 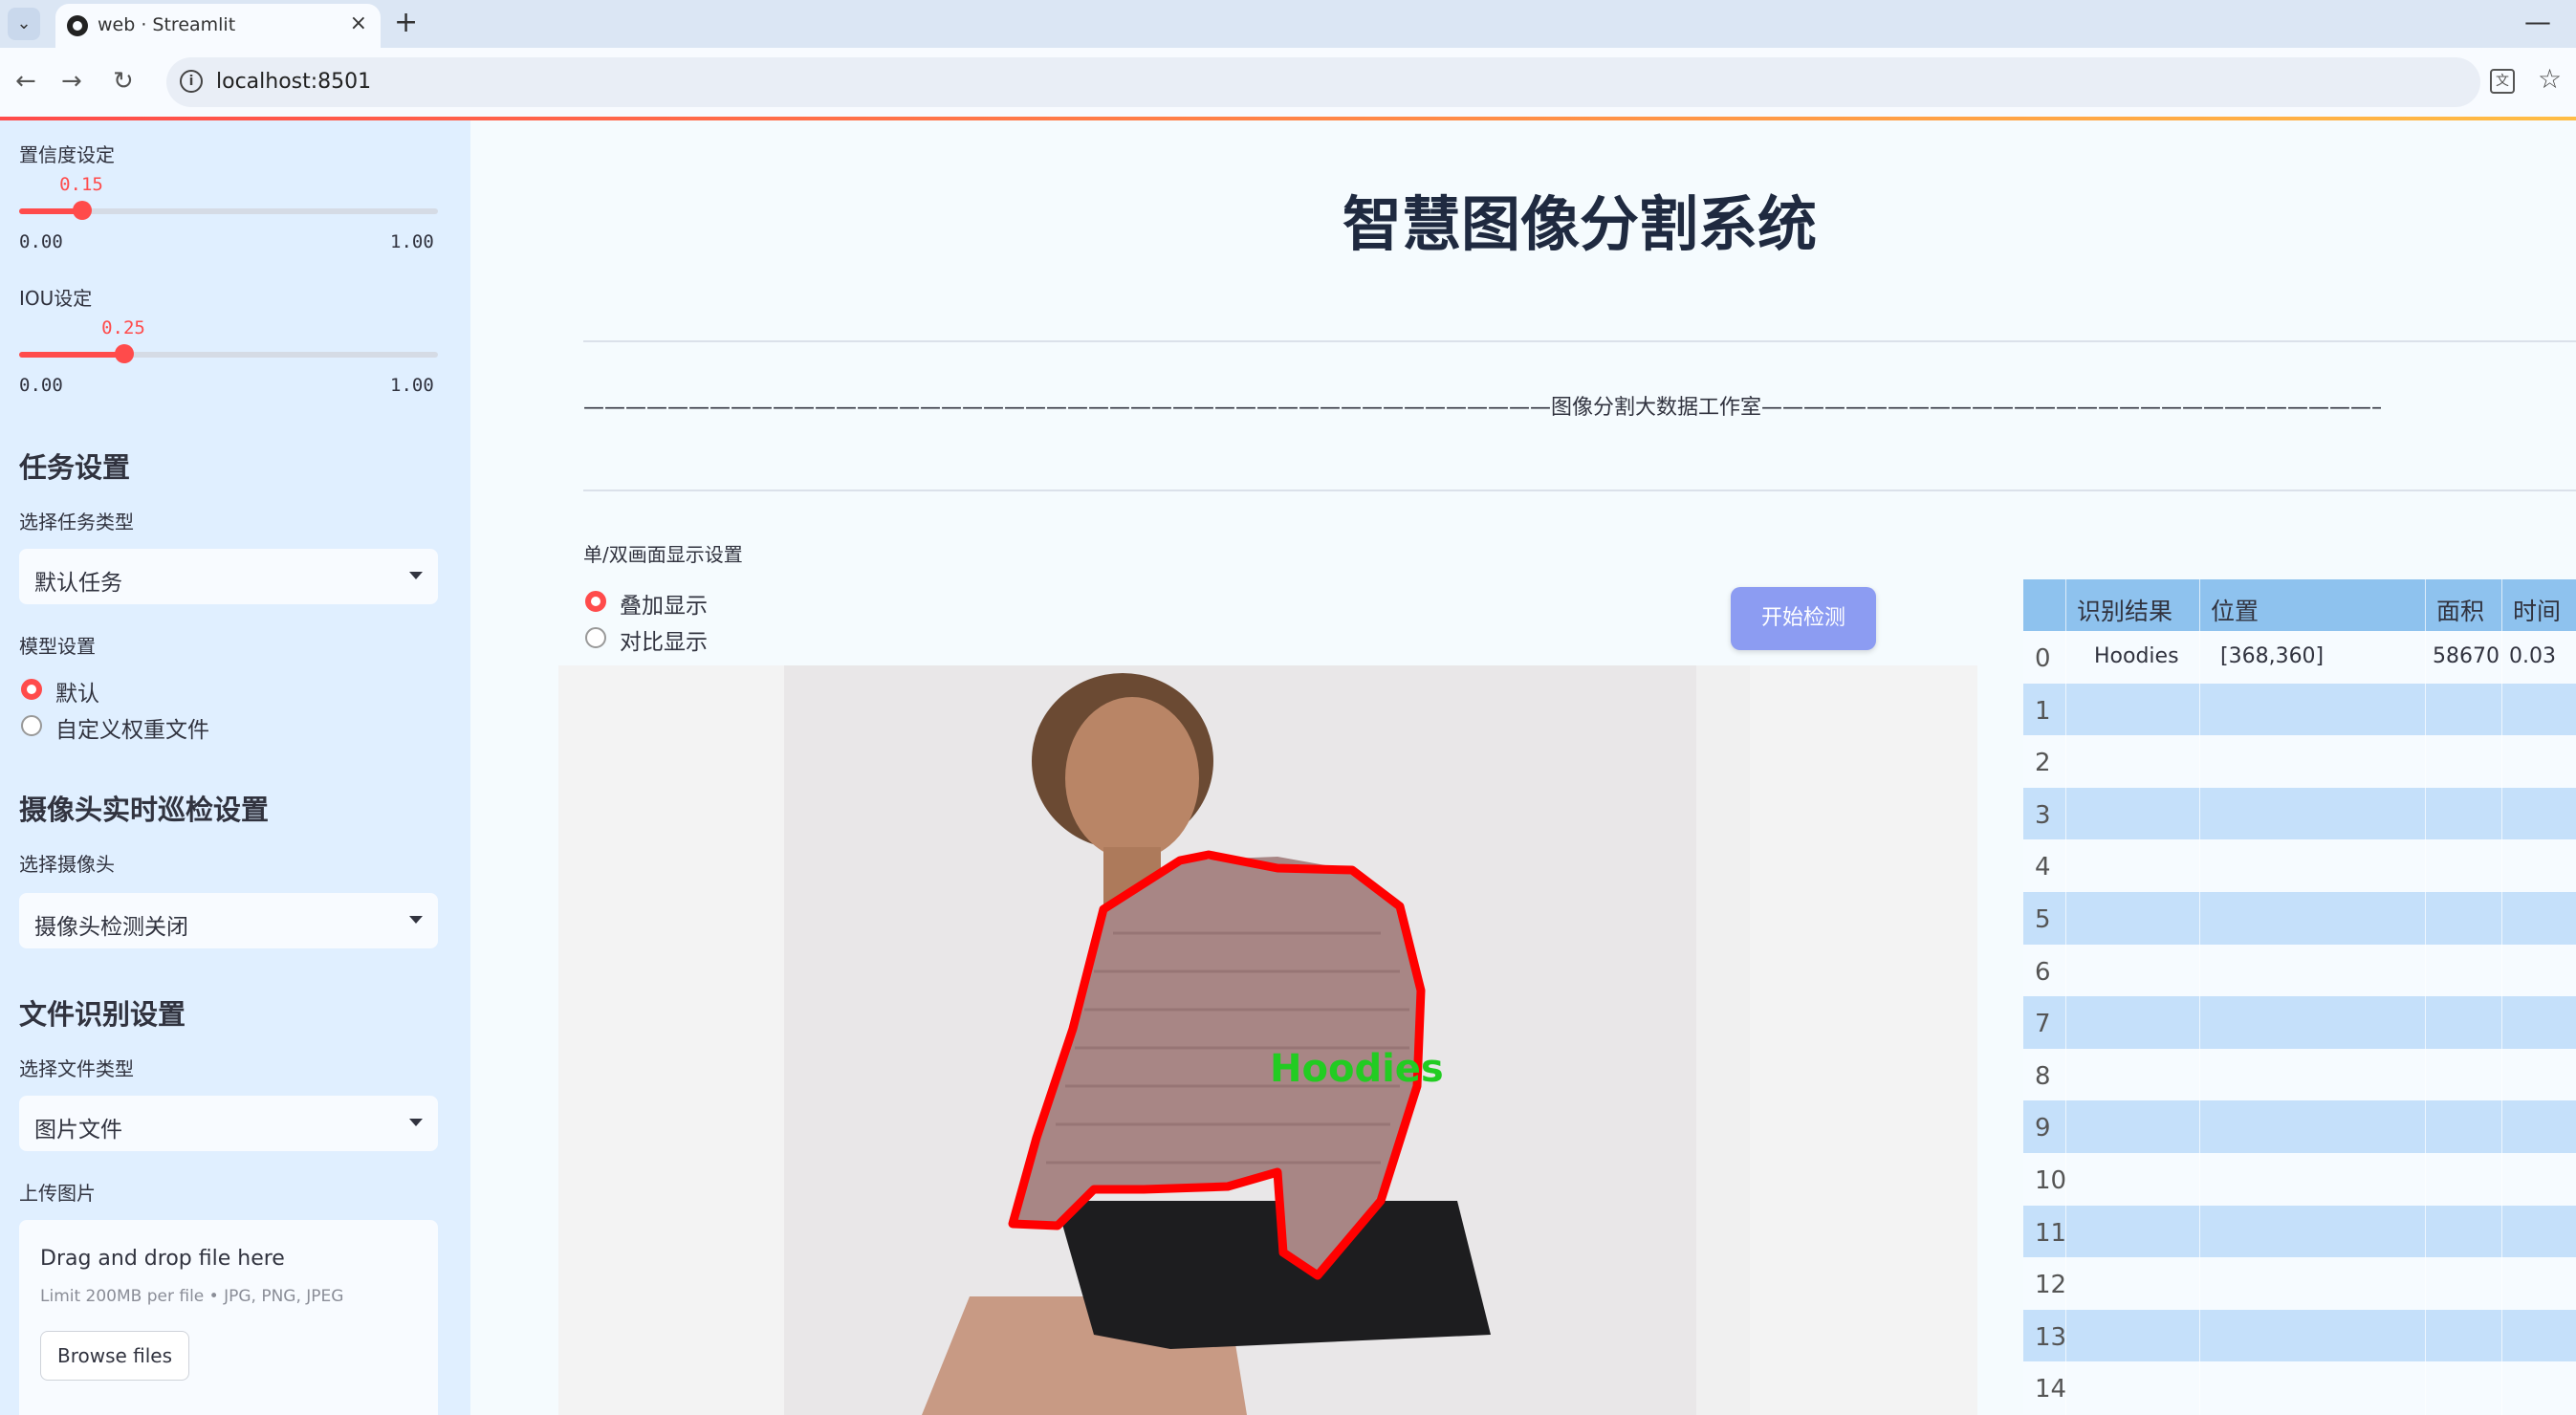 What do you see at coordinates (2051, 1233) in the screenshot?
I see `row-index: 11` at bounding box center [2051, 1233].